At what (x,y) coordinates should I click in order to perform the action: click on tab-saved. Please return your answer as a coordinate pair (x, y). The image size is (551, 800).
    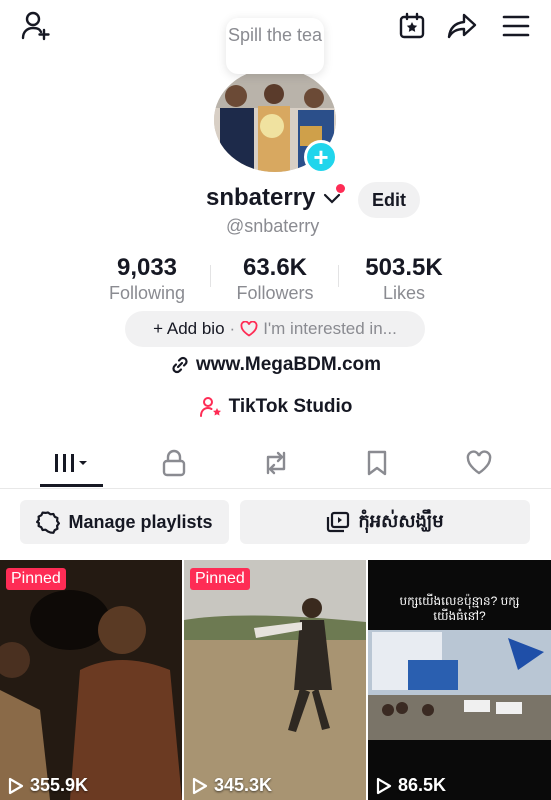
    Looking at the image, I should click on (377, 463).